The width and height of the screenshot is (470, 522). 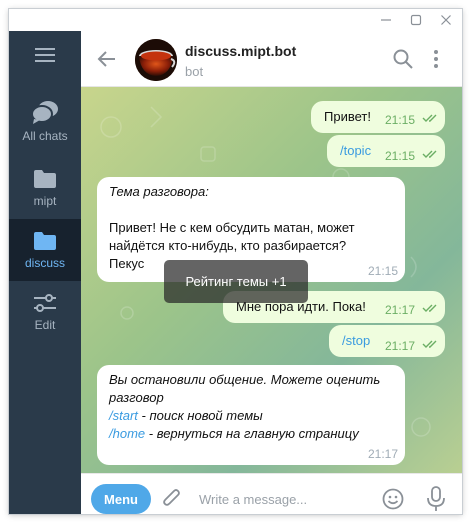 What do you see at coordinates (107, 59) in the screenshot?
I see `back-arrow-icon` at bounding box center [107, 59].